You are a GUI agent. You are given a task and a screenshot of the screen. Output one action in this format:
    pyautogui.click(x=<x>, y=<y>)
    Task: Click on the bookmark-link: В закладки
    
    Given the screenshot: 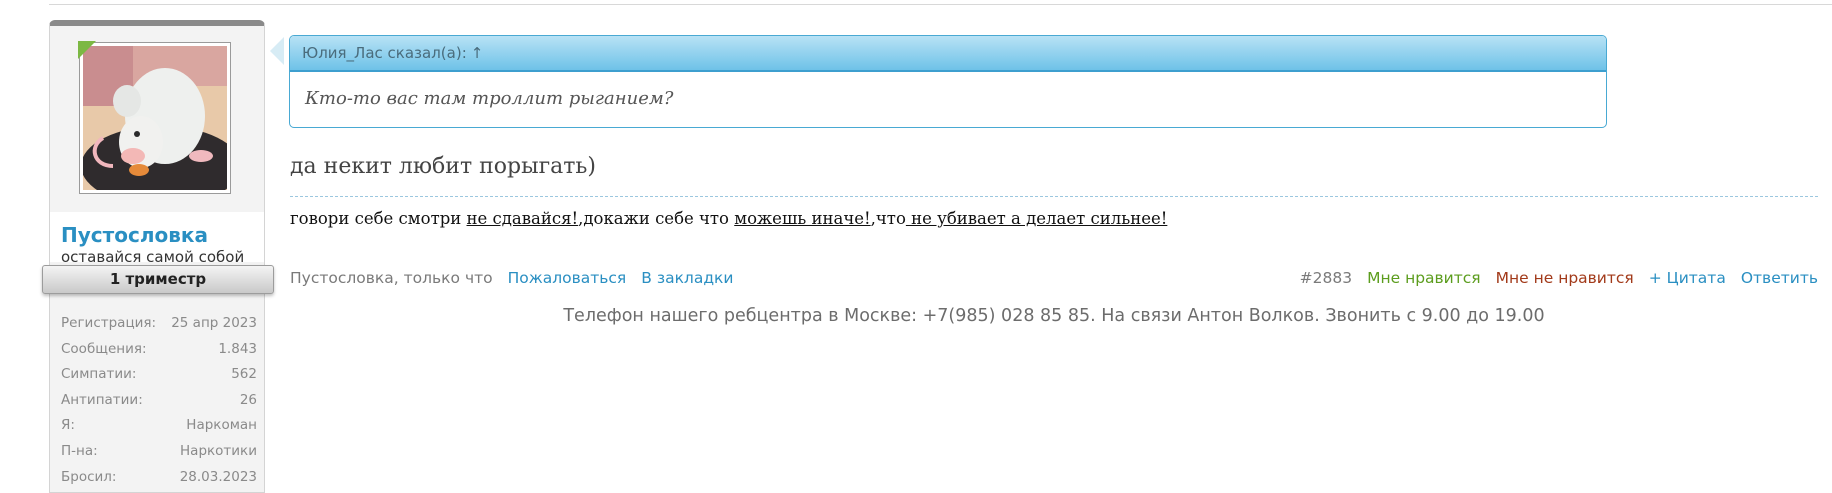 What is the action you would take?
    pyautogui.click(x=687, y=278)
    